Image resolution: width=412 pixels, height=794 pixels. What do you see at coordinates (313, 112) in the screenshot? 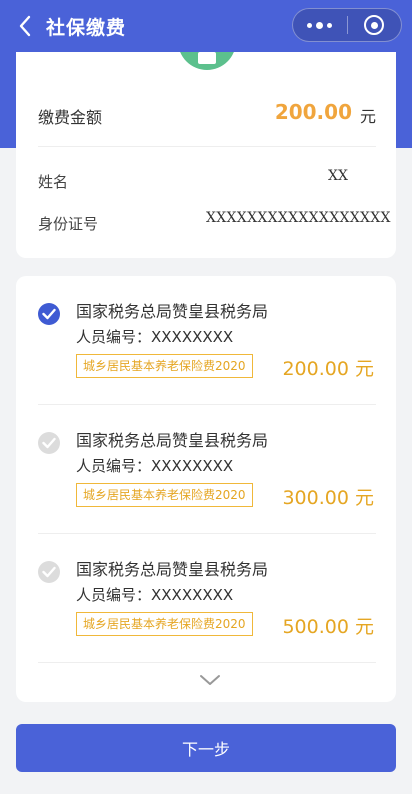
I see `amount-value: 200.00` at bounding box center [313, 112].